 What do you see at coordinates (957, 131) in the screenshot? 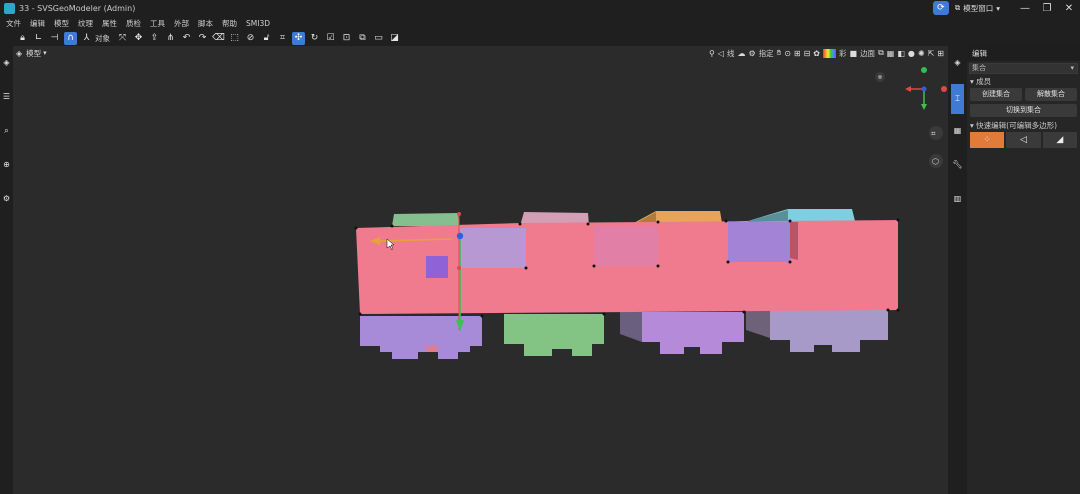
I see `checker-panel-icon: ▦` at bounding box center [957, 131].